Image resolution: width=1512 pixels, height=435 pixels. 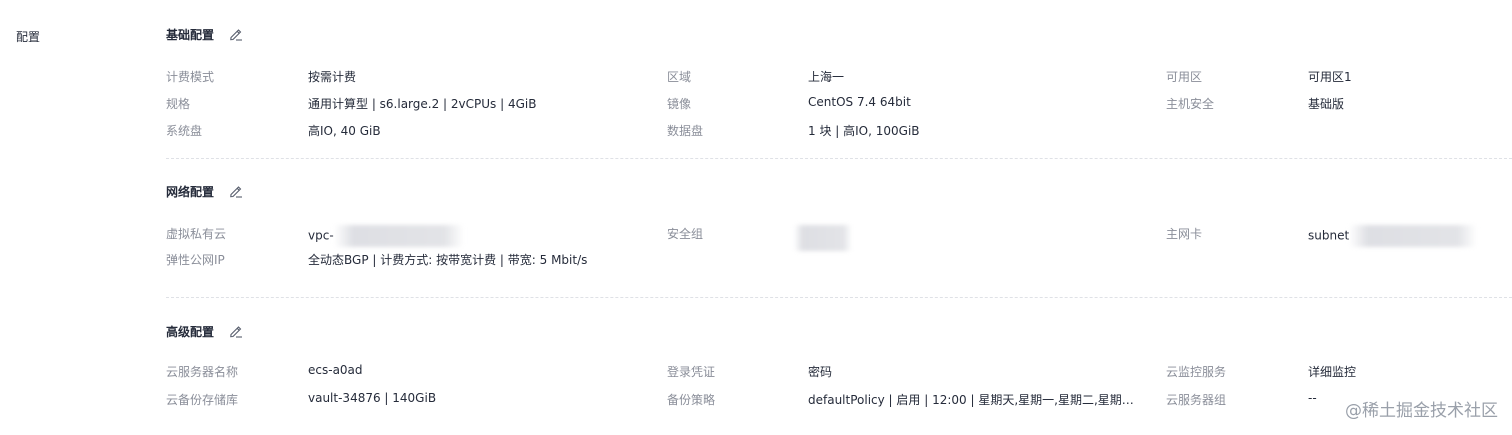 I want to click on data-disk-label: 数据盘, so click(x=685, y=131).